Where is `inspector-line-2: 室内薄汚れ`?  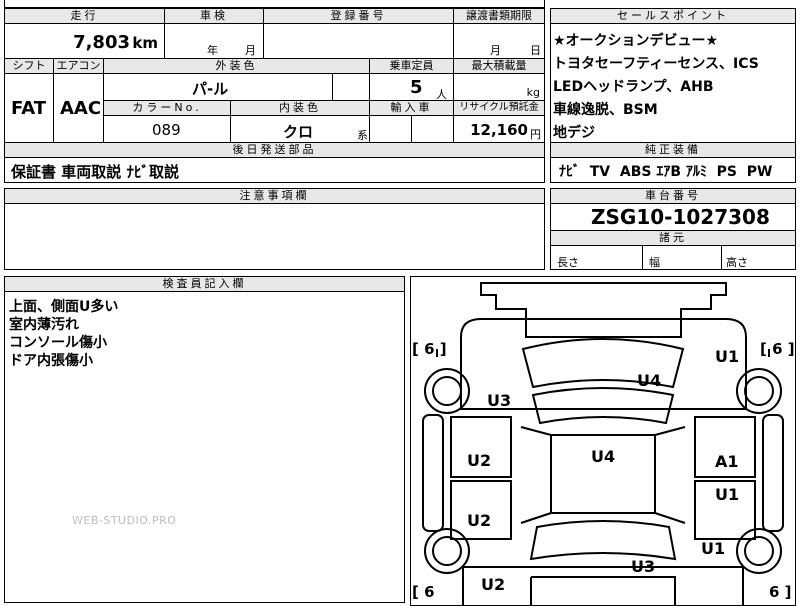
inspector-line-2: 室内薄汚れ is located at coordinates (44, 325).